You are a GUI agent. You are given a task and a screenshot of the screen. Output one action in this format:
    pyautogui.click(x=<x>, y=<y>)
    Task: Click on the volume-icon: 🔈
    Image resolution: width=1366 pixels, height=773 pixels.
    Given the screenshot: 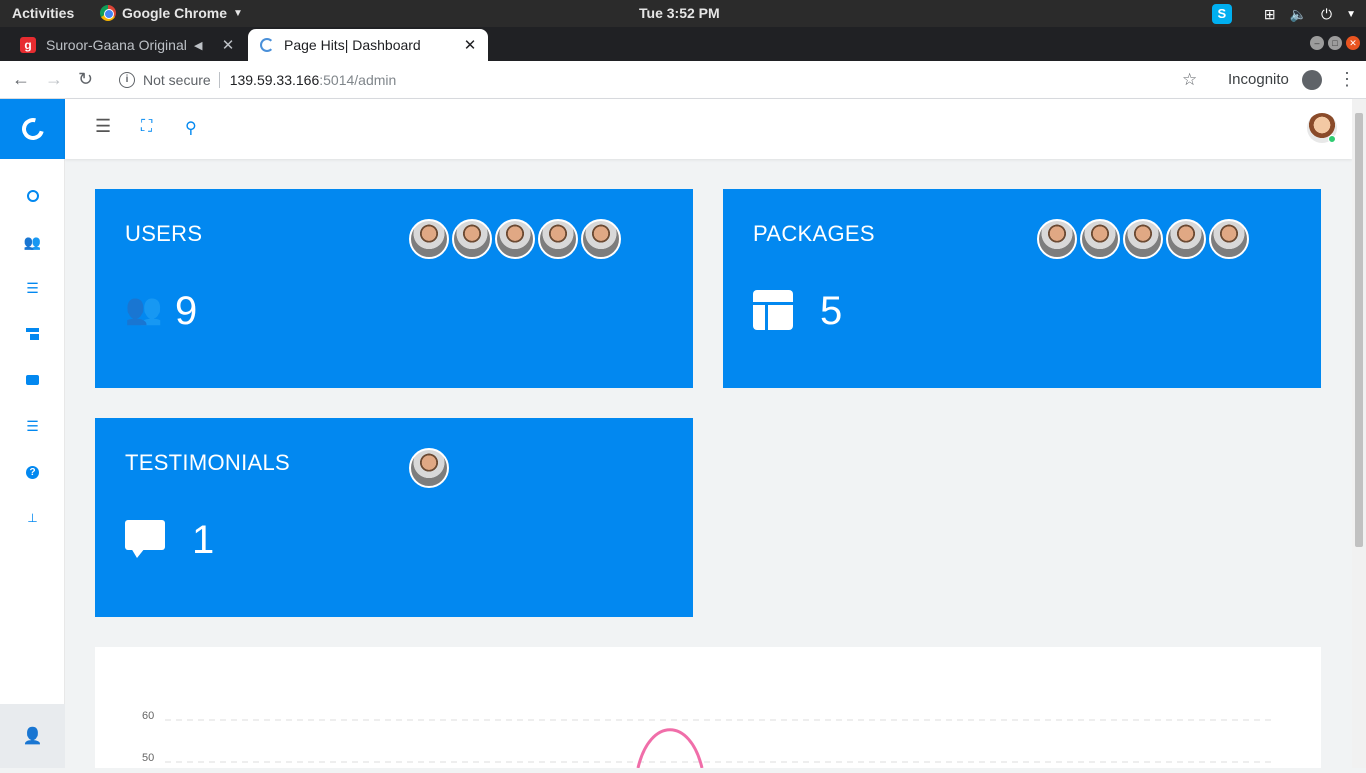 What is the action you would take?
    pyautogui.click(x=1298, y=14)
    